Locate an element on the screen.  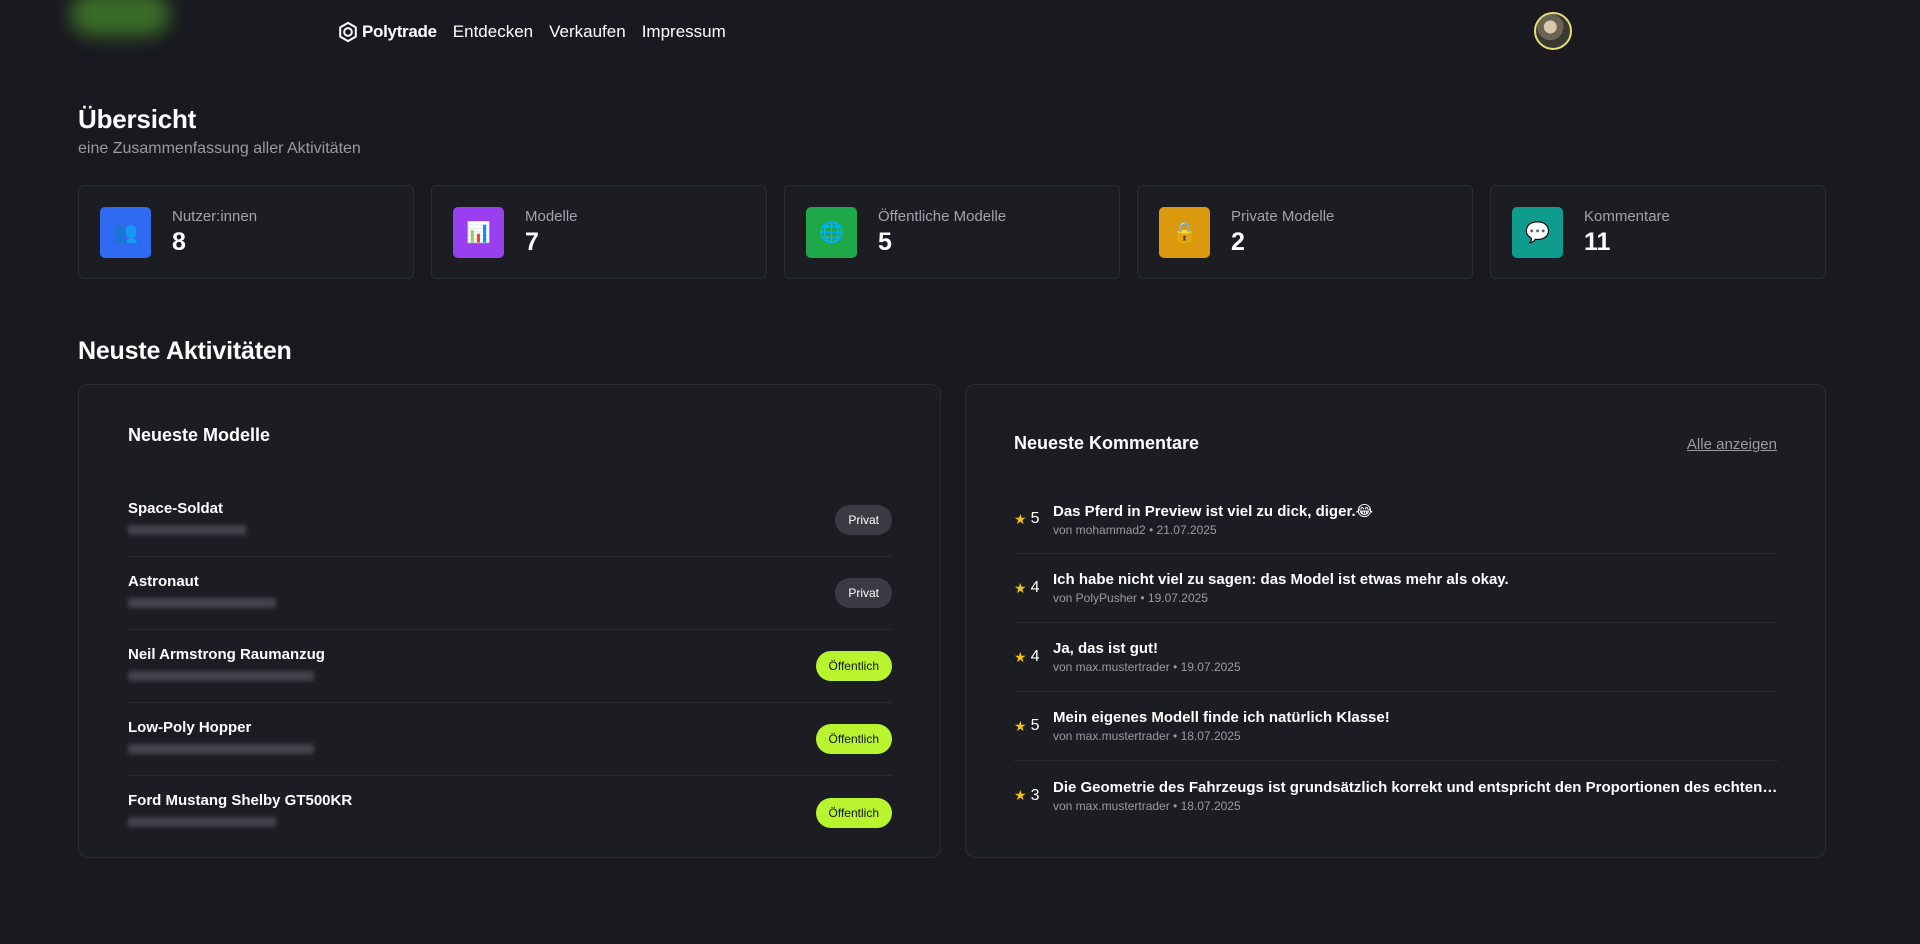
nav-entdecken: Entdecken is located at coordinates (493, 32).